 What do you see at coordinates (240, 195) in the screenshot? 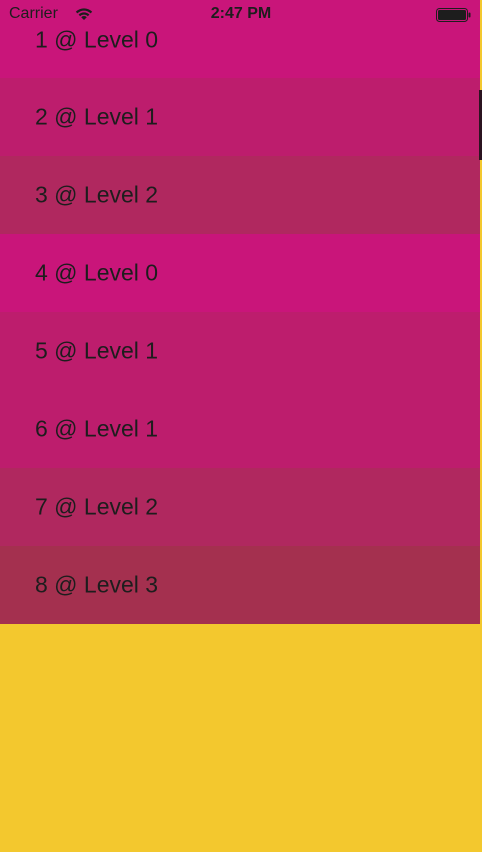
I see `table-row: 3 @ Level 2` at bounding box center [240, 195].